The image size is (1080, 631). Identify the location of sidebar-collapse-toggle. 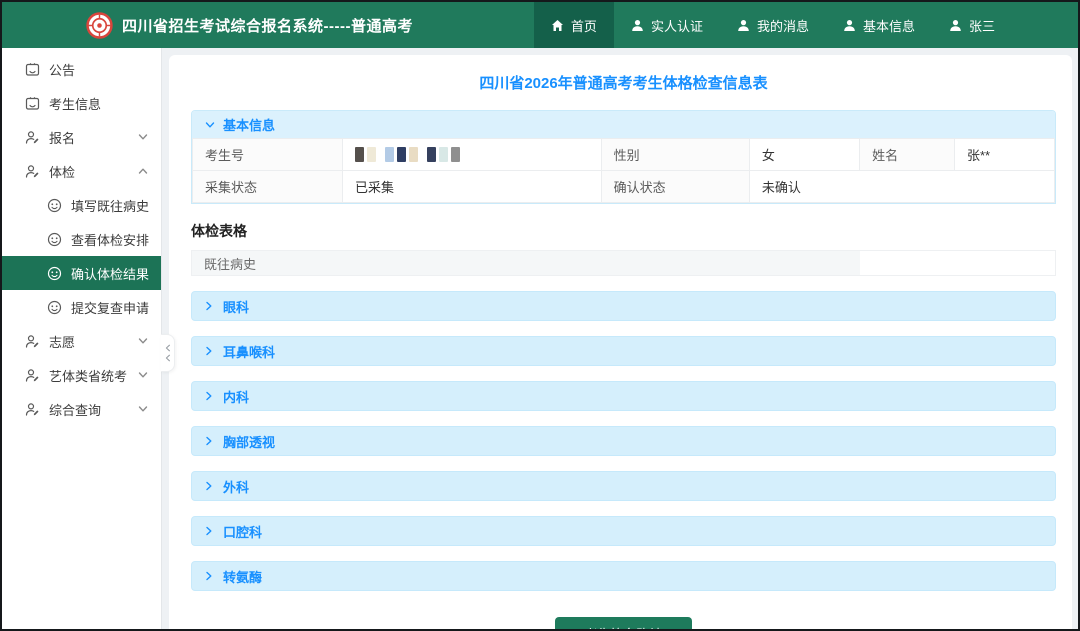
(168, 353).